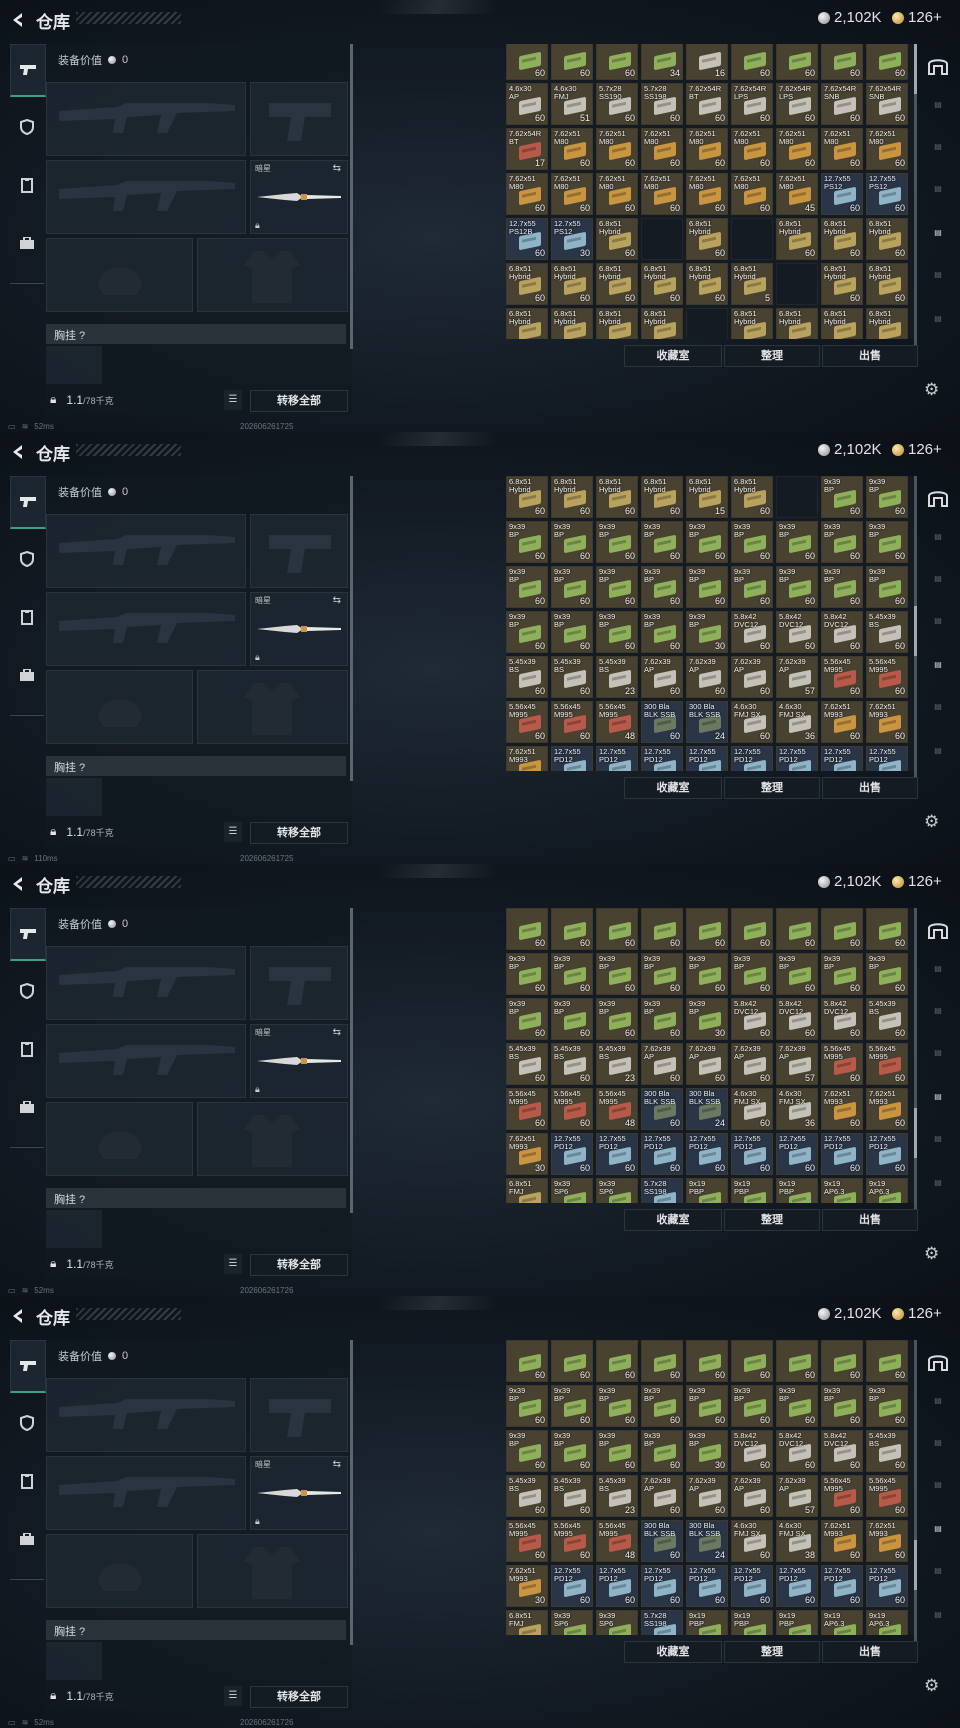 The width and height of the screenshot is (960, 1728). Describe the element at coordinates (146, 1415) in the screenshot. I see `primary-weapon-slot` at that location.